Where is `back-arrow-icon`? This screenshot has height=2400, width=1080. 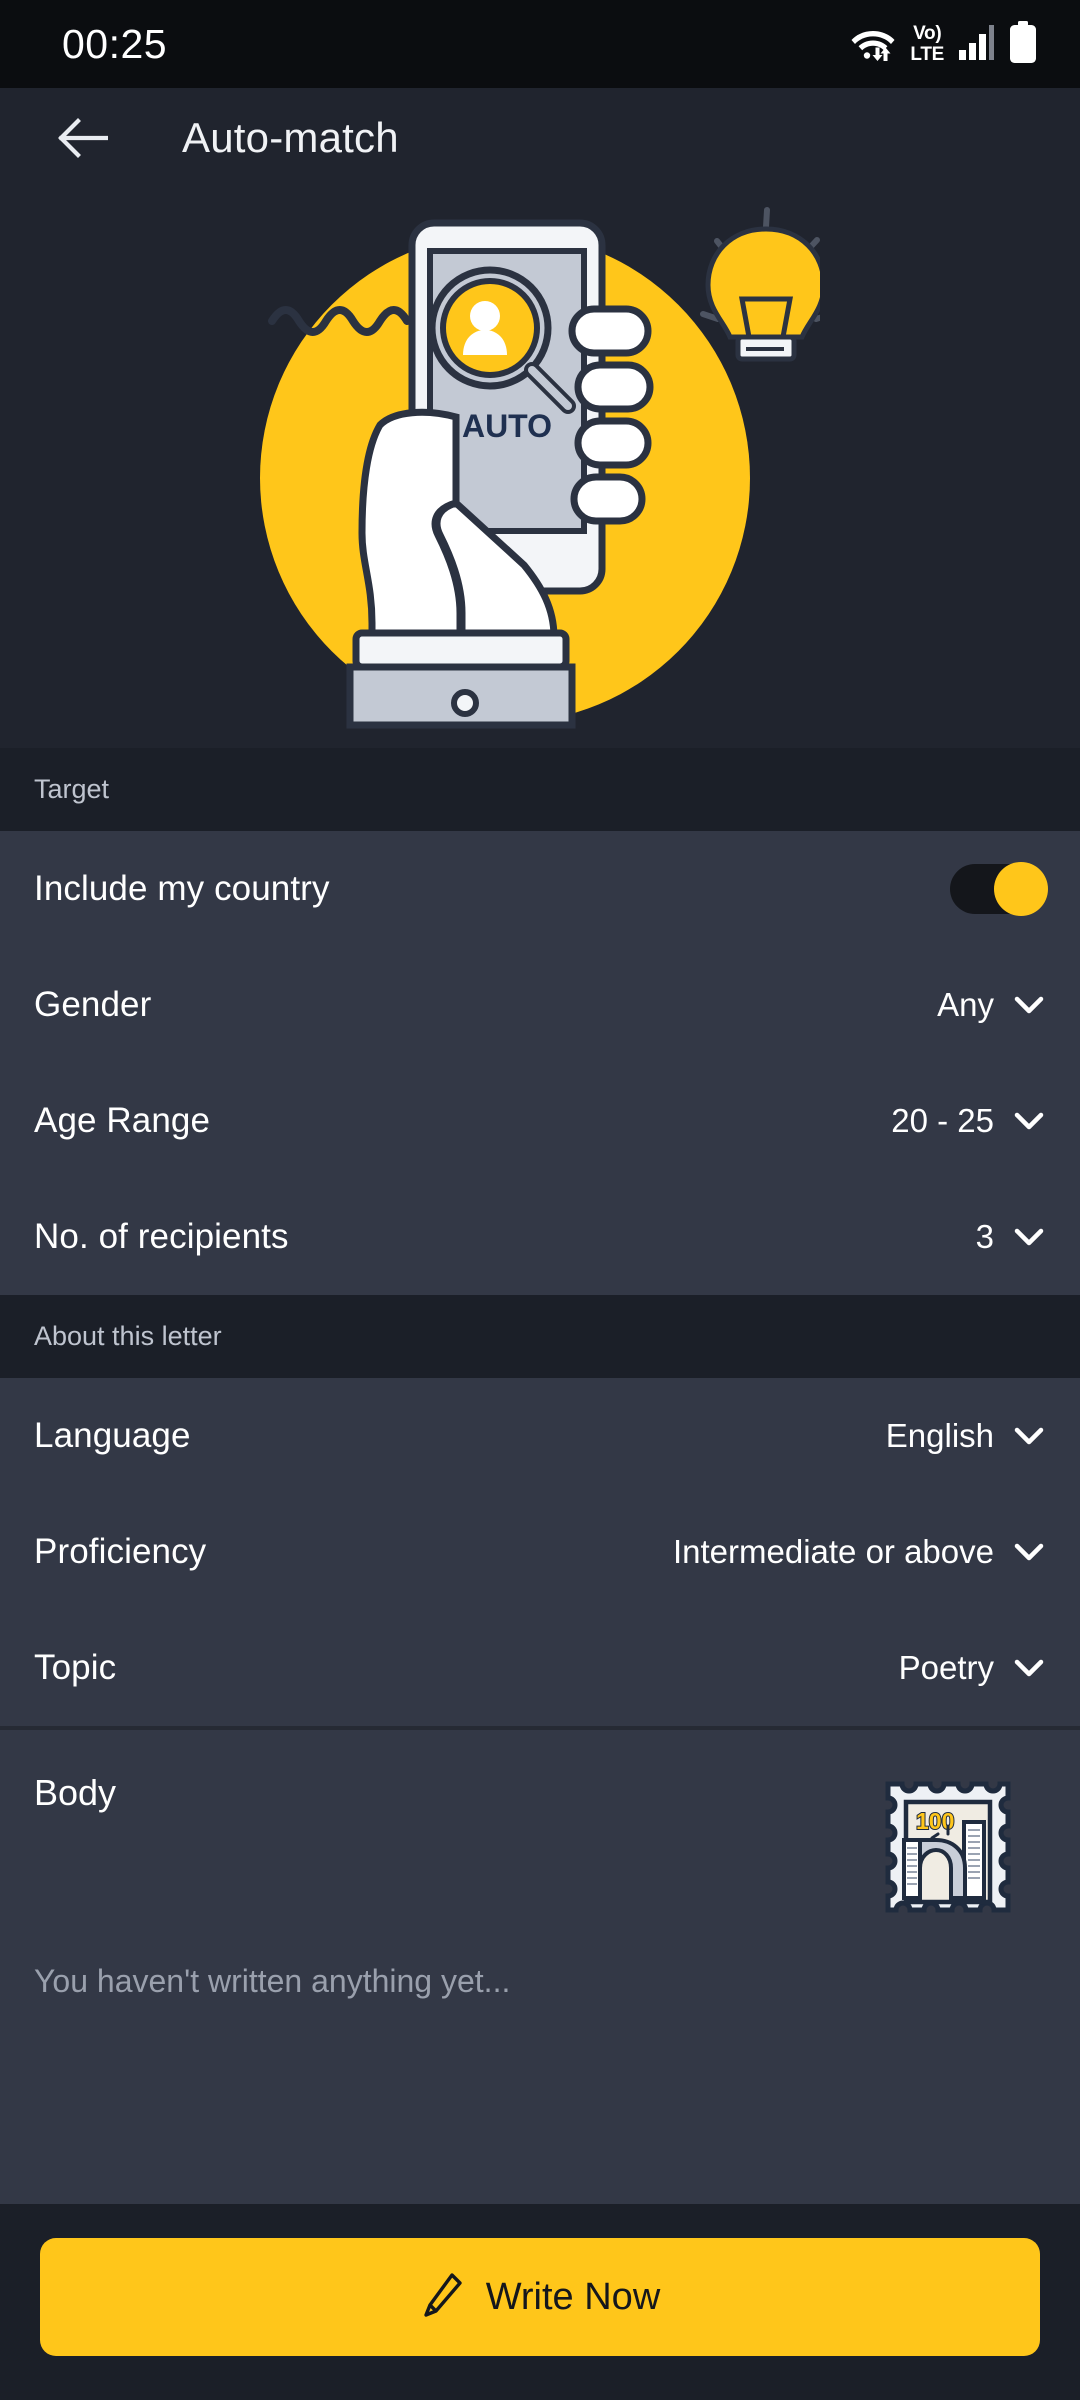
back-arrow-icon is located at coordinates (83, 138).